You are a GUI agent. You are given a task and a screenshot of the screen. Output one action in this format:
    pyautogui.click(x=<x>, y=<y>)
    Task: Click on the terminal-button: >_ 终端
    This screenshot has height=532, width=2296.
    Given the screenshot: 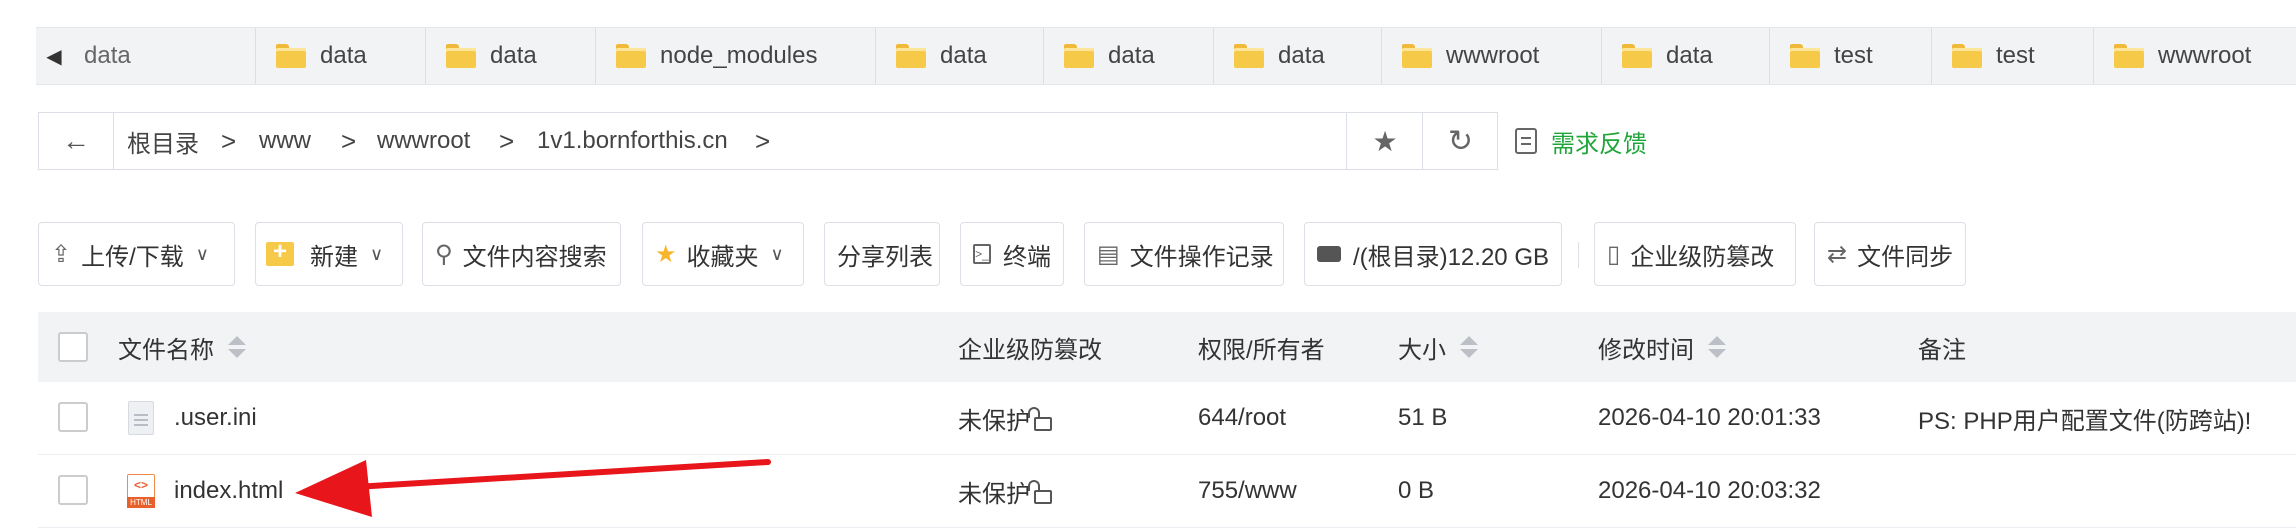 What is the action you would take?
    pyautogui.click(x=1012, y=254)
    